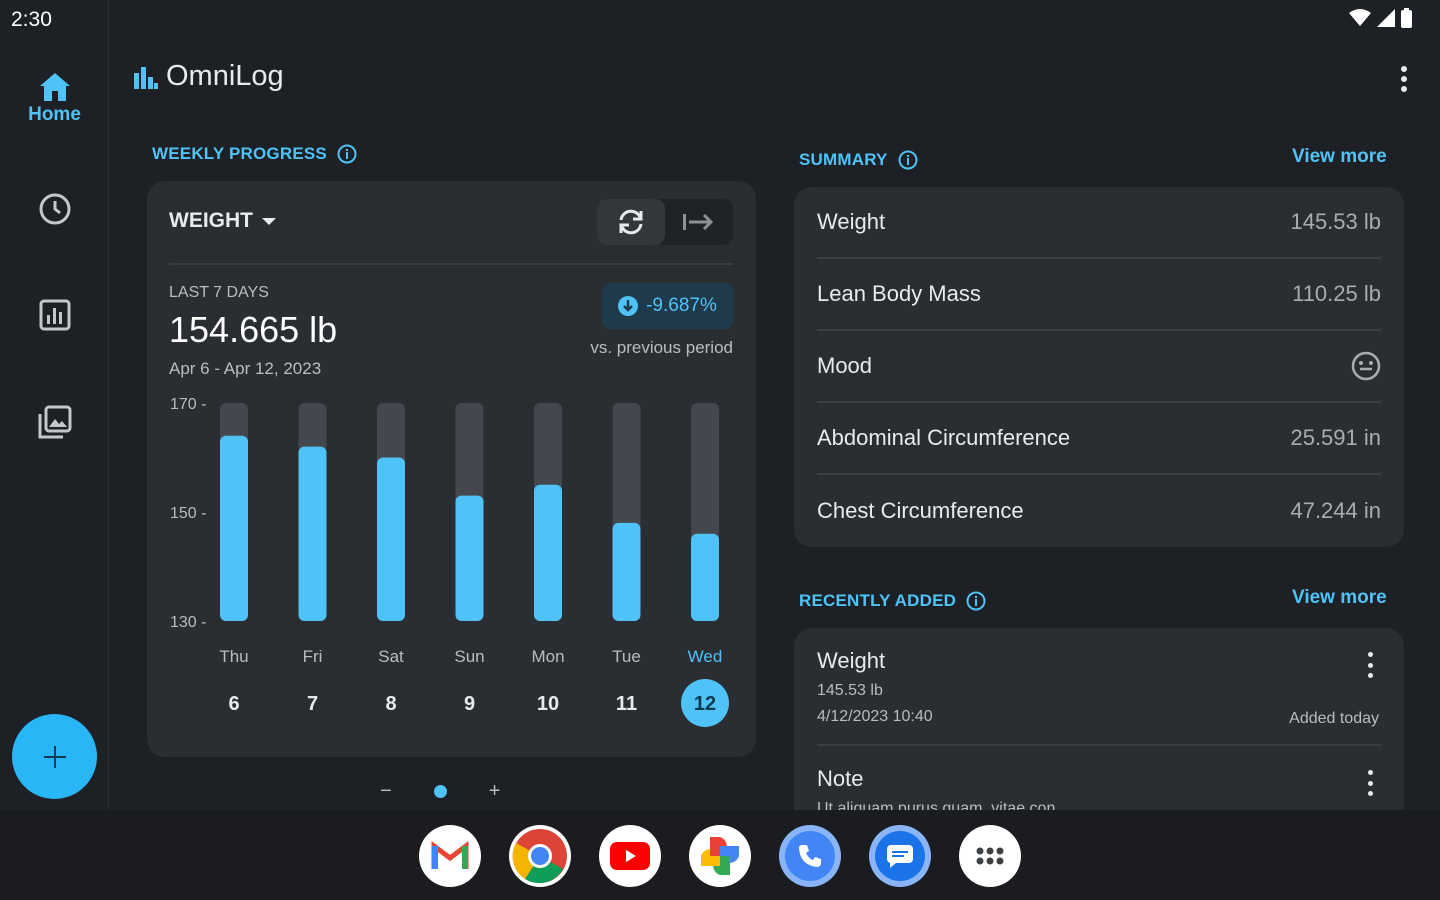 This screenshot has height=900, width=1440. I want to click on nav-item-home: Home, so click(54, 99).